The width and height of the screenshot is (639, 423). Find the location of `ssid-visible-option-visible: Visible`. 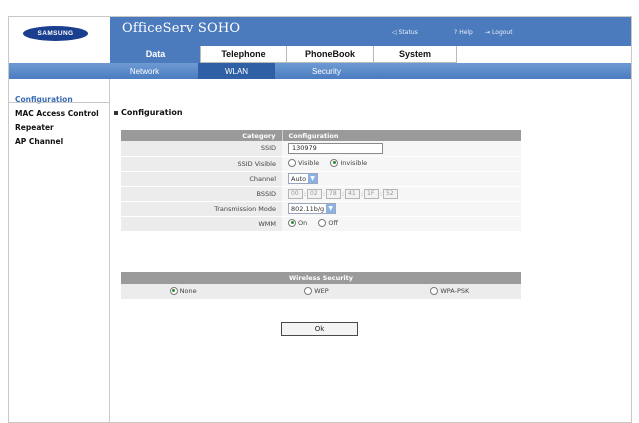

ssid-visible-option-visible: Visible is located at coordinates (303, 162).